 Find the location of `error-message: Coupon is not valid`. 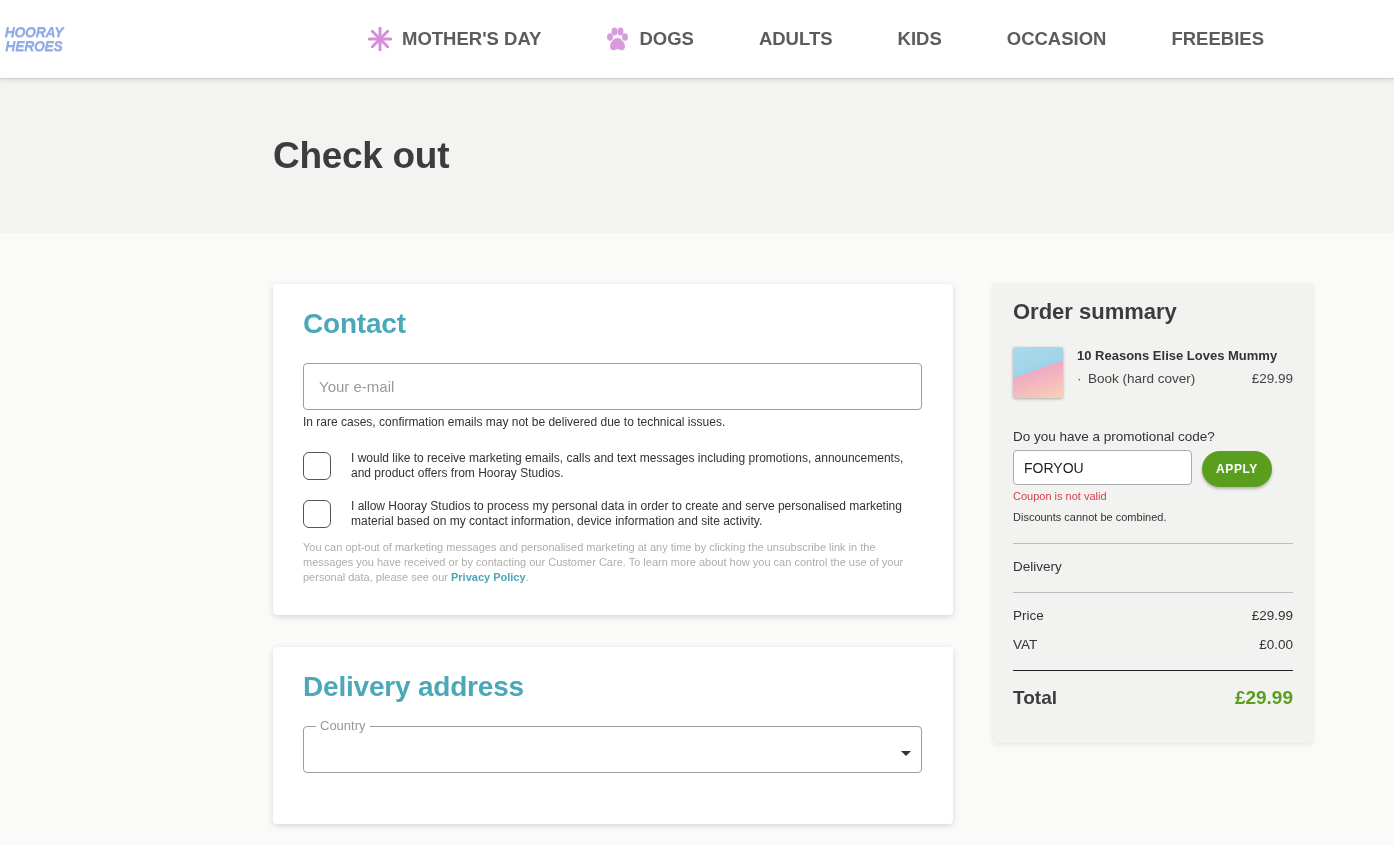

error-message: Coupon is not valid is located at coordinates (1060, 496).